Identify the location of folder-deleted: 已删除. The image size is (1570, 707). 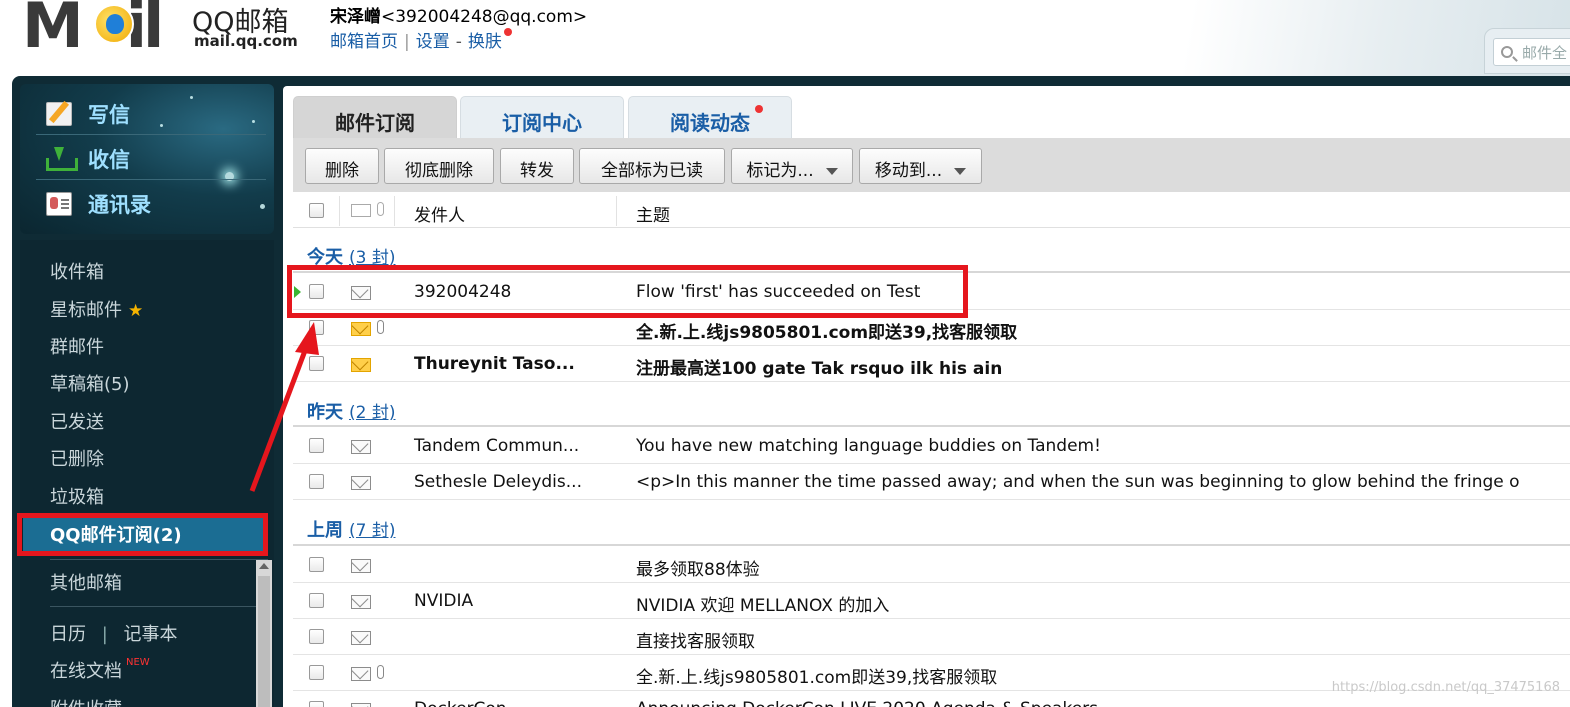
(77, 458).